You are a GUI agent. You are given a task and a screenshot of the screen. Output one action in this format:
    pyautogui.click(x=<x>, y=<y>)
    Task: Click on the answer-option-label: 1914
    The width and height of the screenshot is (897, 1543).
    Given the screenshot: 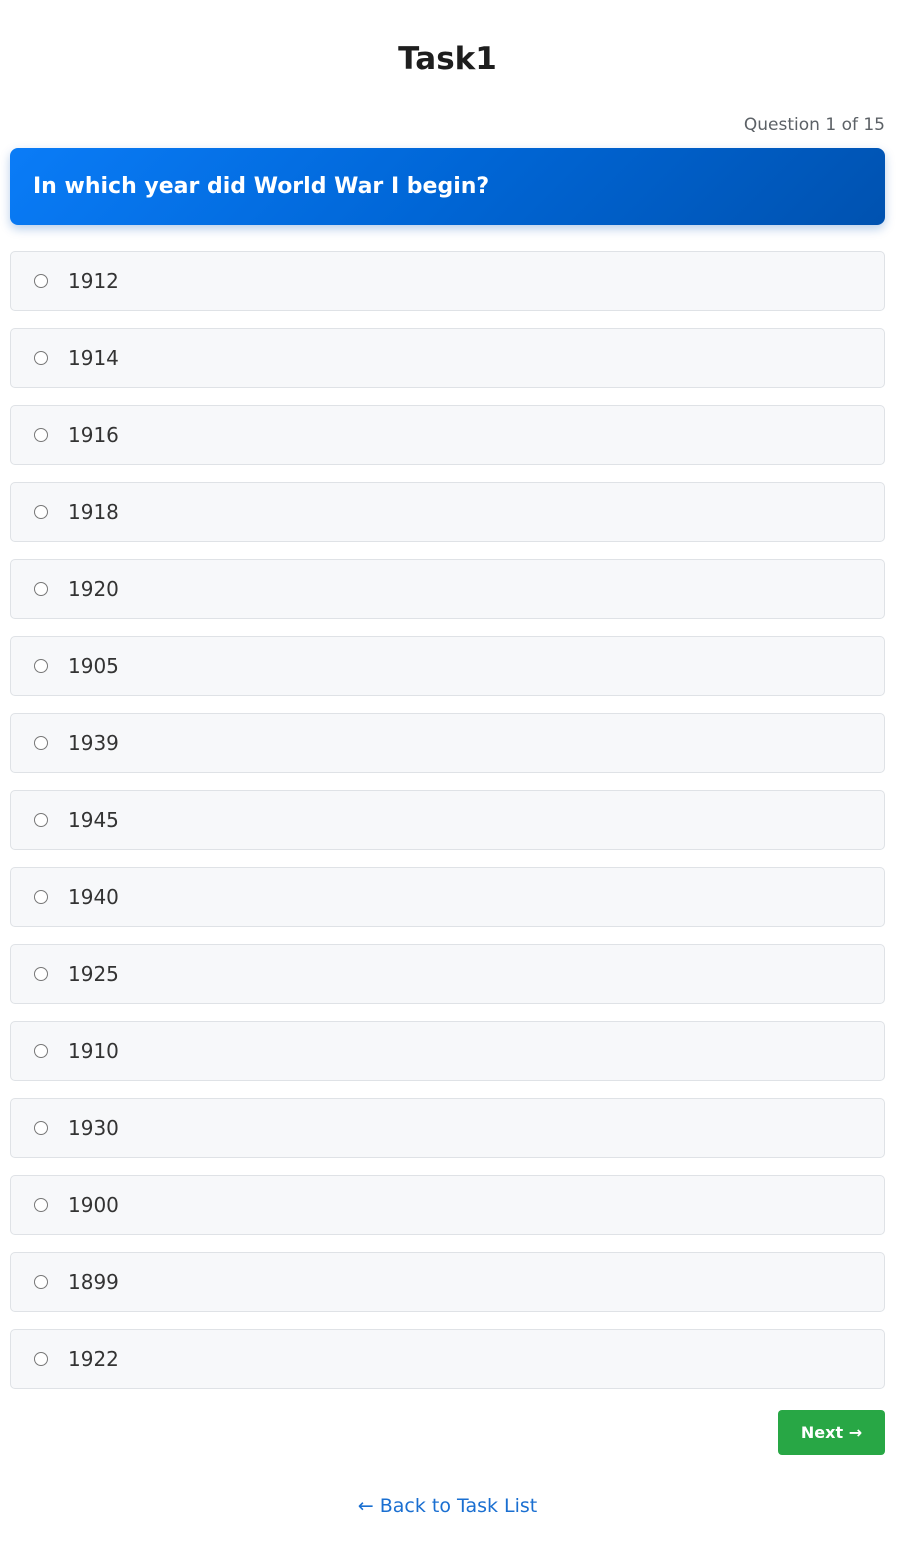 What is the action you would take?
    pyautogui.click(x=93, y=358)
    